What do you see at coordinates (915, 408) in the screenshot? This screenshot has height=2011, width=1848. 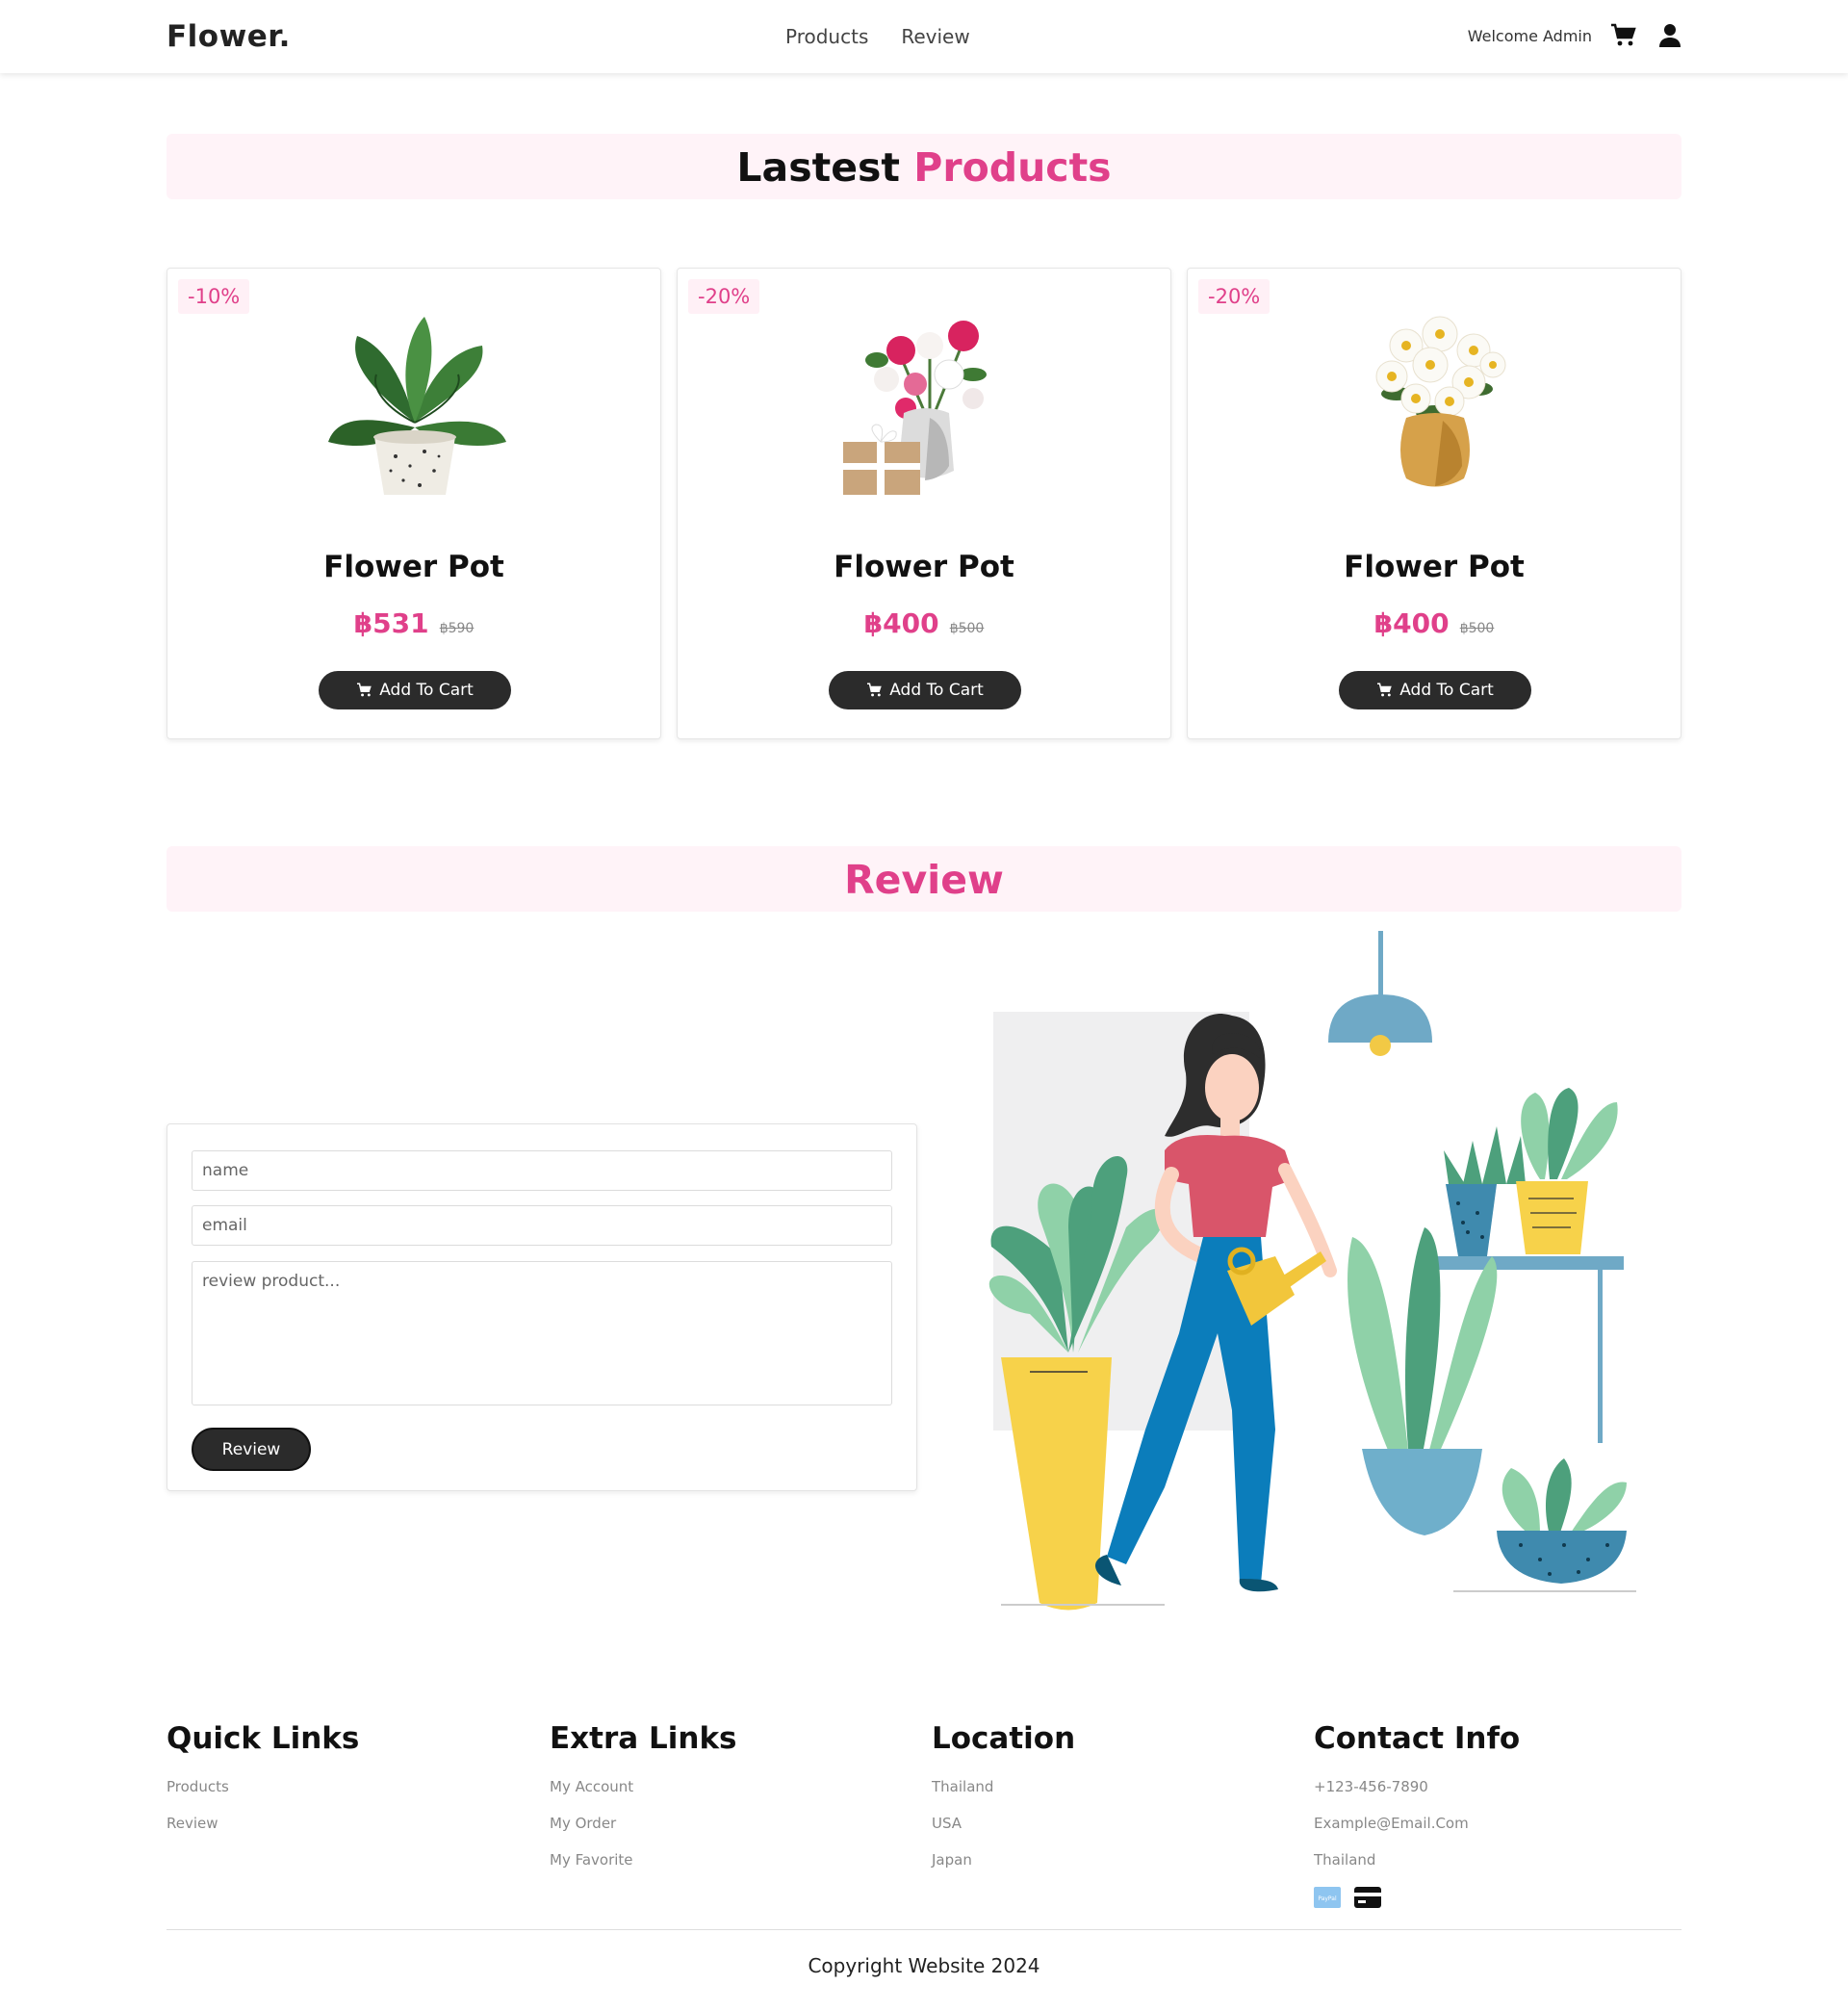 I see `rose-bouquet-image` at bounding box center [915, 408].